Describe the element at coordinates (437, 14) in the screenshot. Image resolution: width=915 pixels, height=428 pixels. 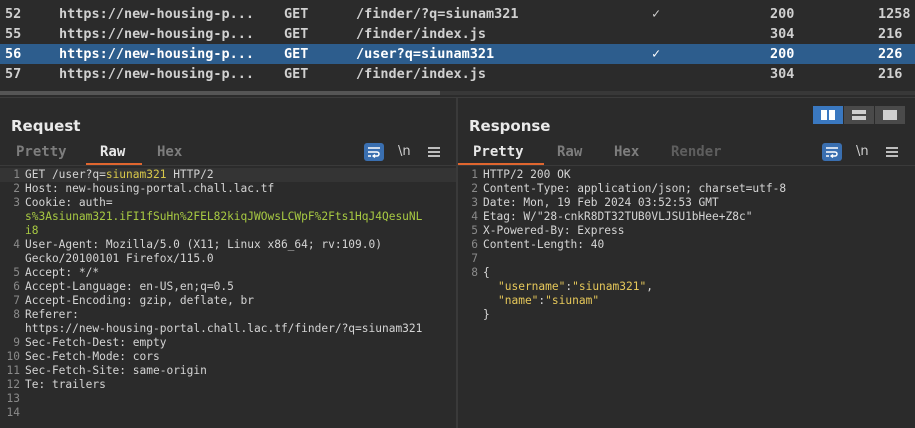
I see `row-url: /finder/?q=siunam321` at that location.